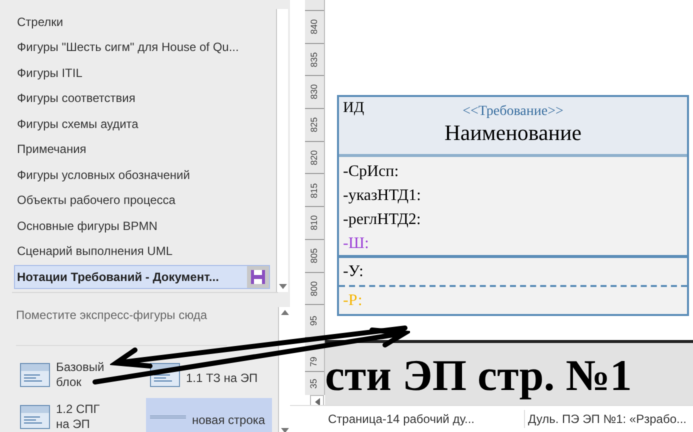  Describe the element at coordinates (142, 175) in the screenshot. I see `stencil-item: Фигуры условных обозначений` at that location.